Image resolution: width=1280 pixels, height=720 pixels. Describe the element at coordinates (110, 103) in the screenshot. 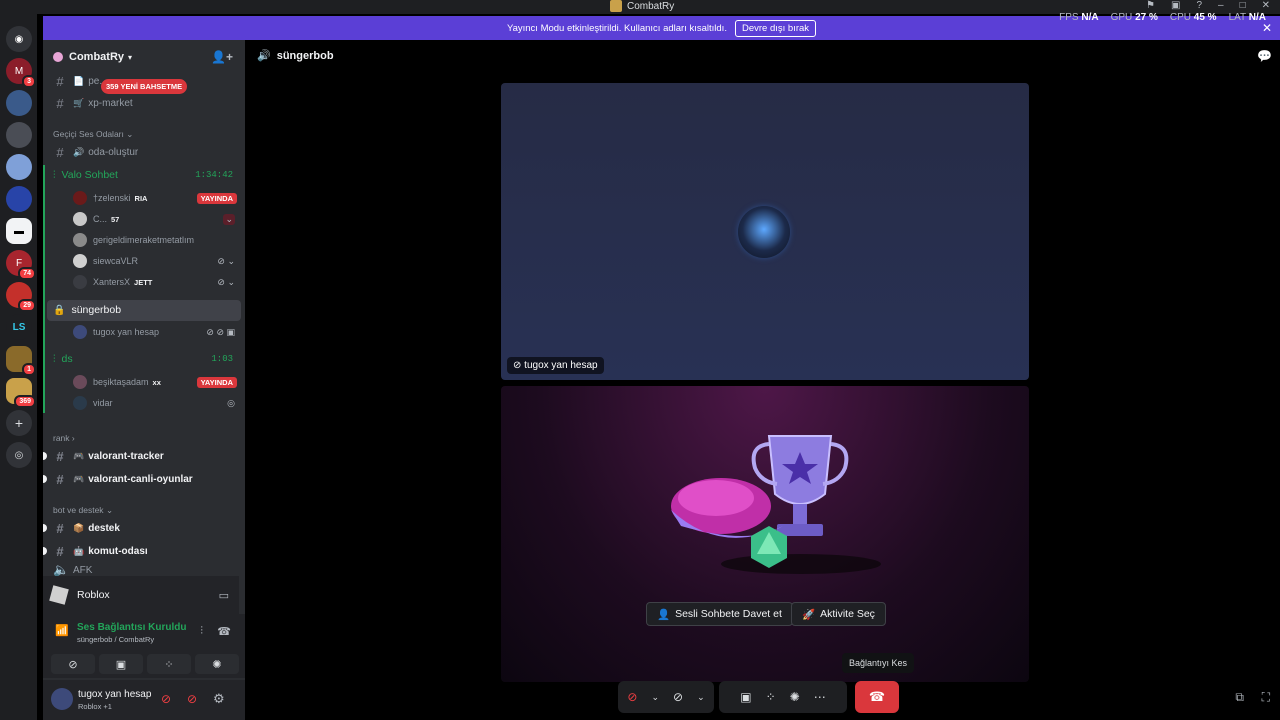

I see `channel-name: xp-market` at that location.